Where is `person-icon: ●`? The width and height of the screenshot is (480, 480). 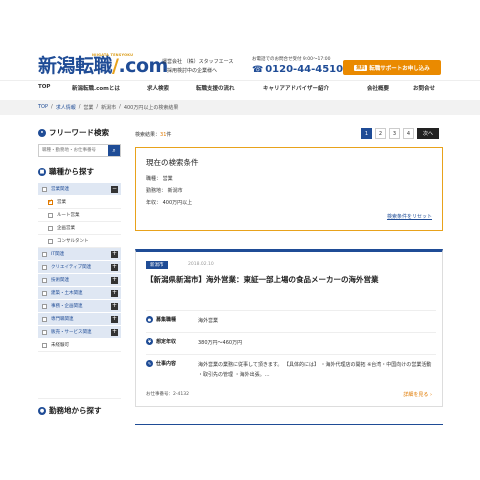 person-icon: ● is located at coordinates (149, 319).